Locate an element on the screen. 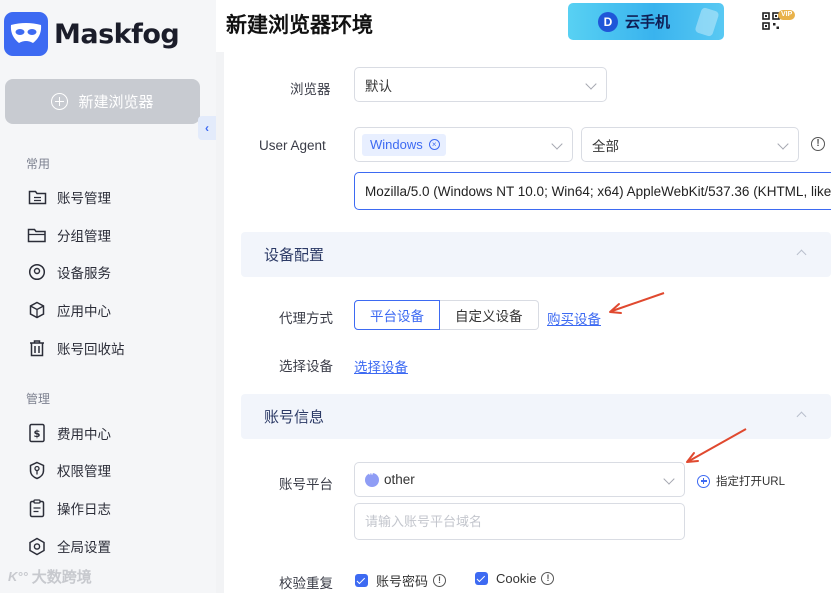 The width and height of the screenshot is (831, 593). browser-select: 默认 is located at coordinates (480, 84).